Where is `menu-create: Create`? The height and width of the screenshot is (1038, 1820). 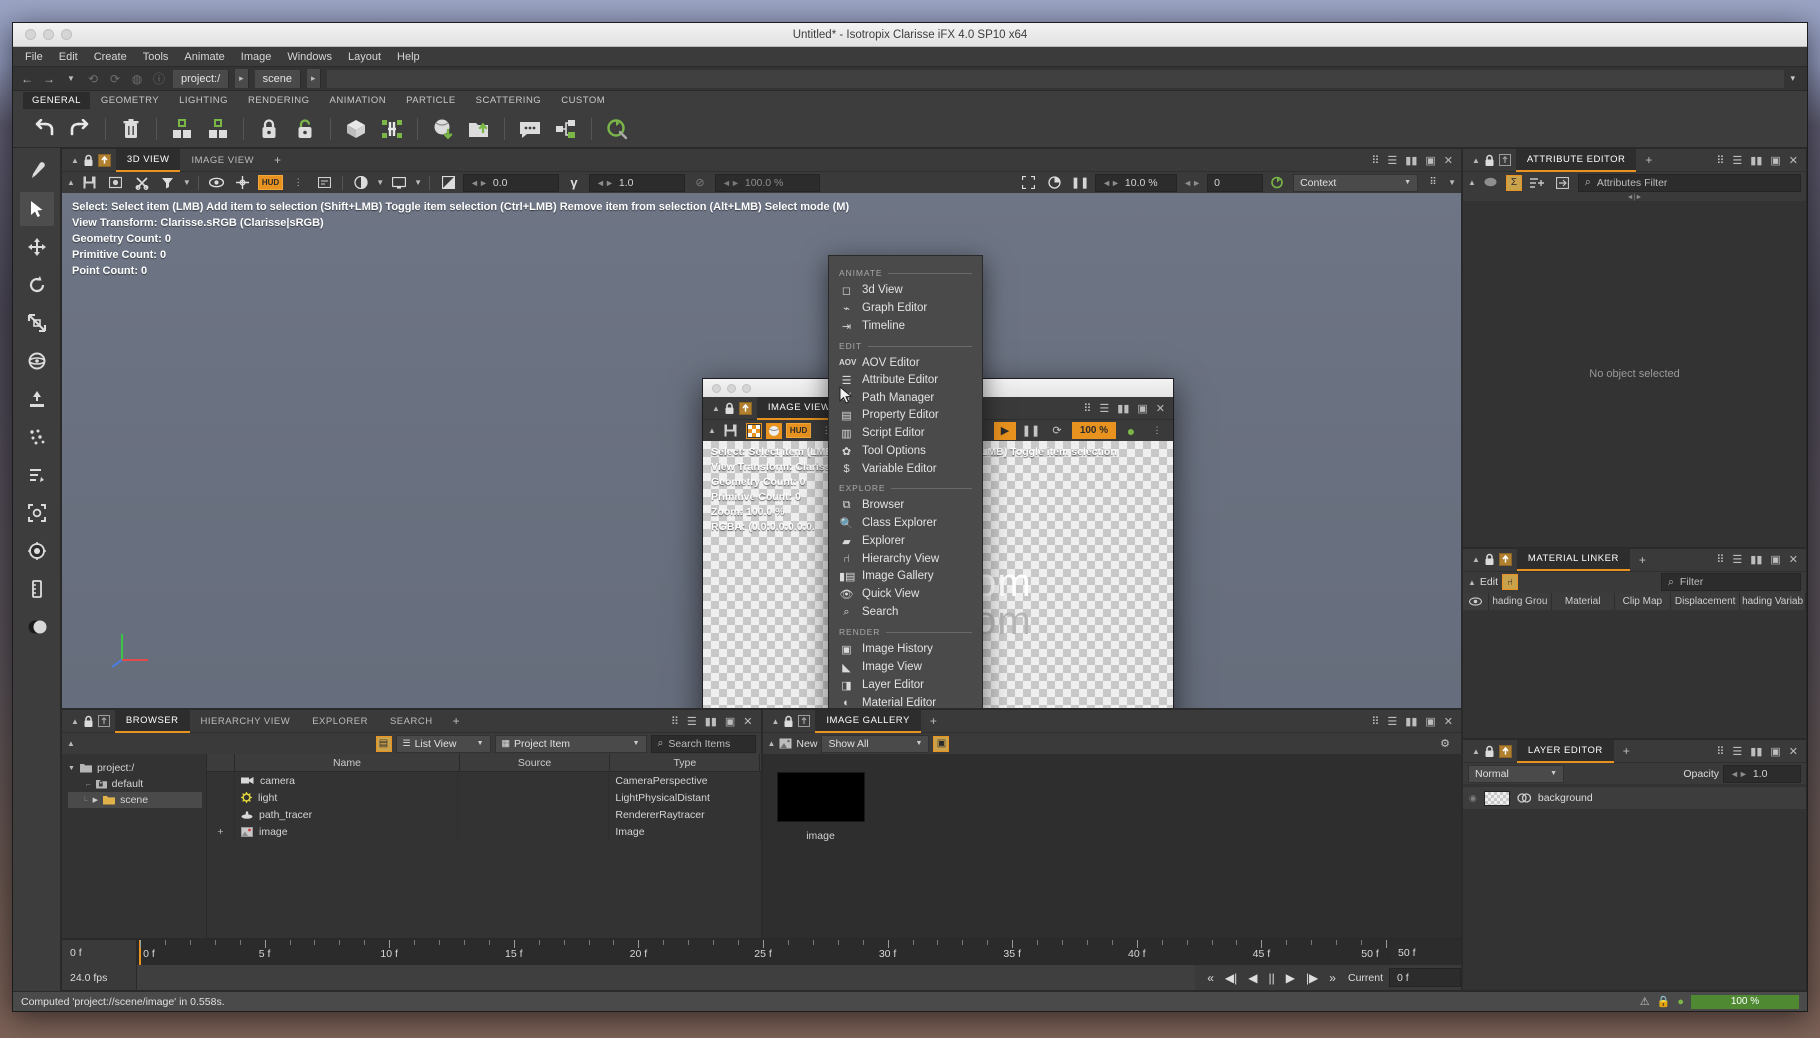
menu-create: Create is located at coordinates (110, 57).